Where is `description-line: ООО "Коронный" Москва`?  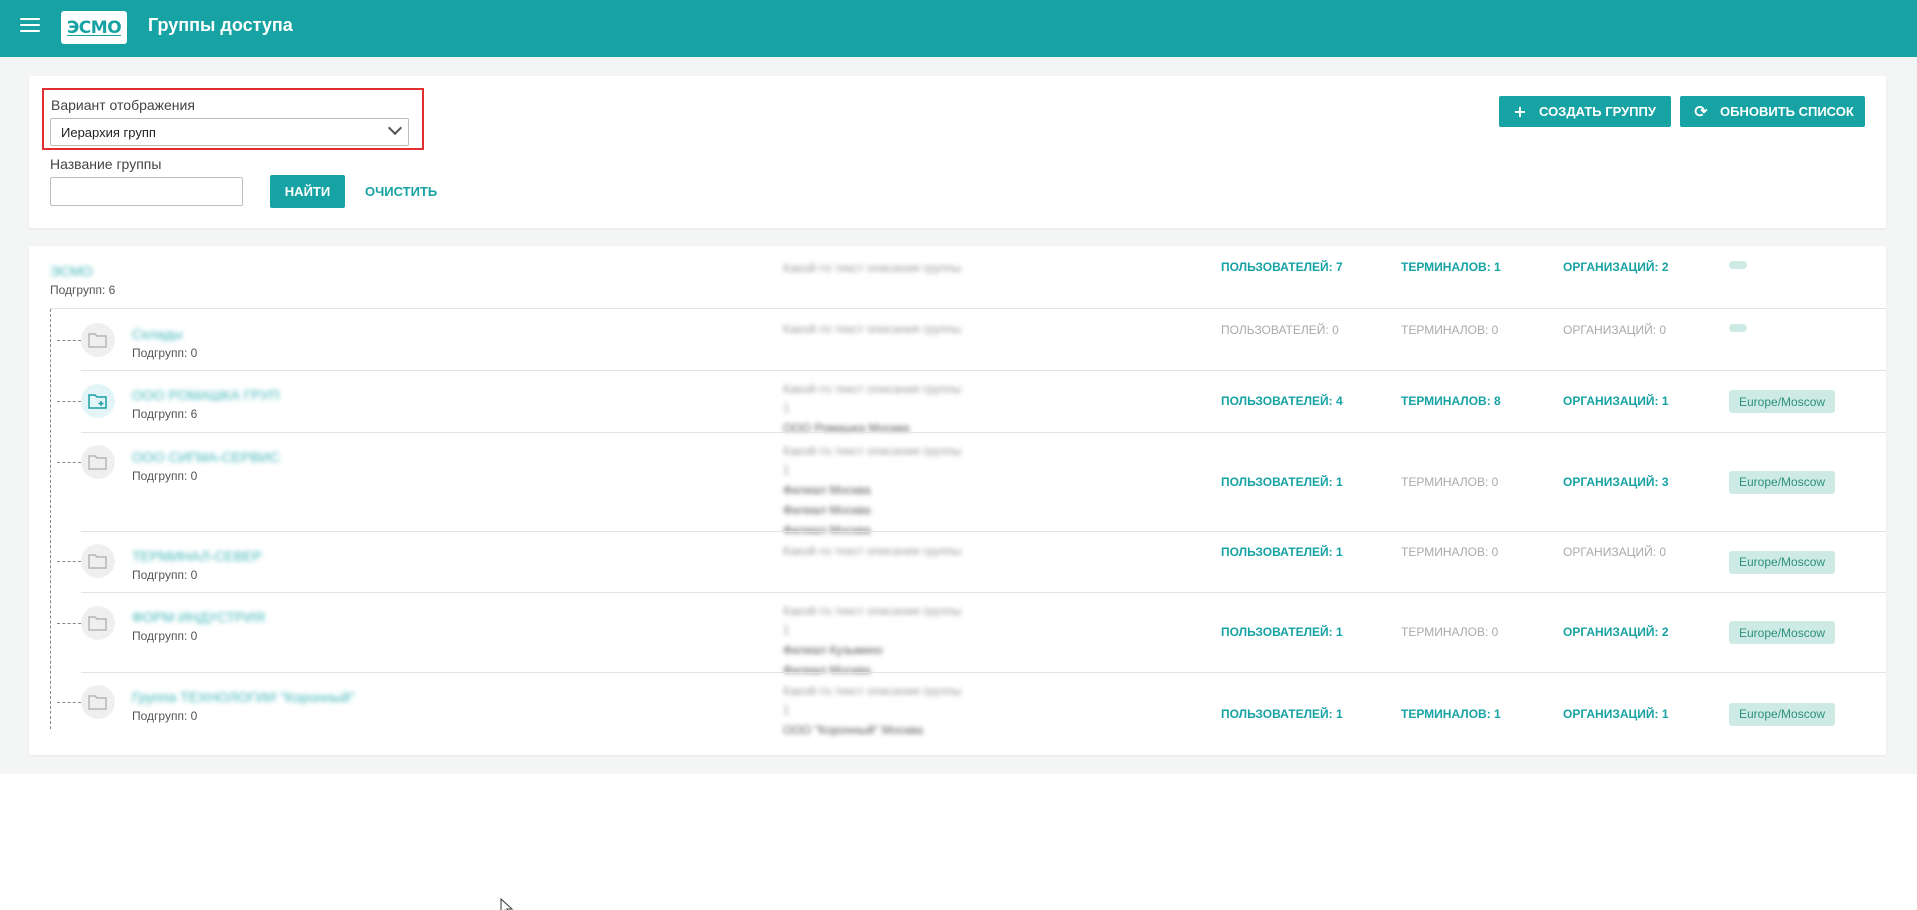
description-line: ООО "Коронный" Москва is located at coordinates (853, 730).